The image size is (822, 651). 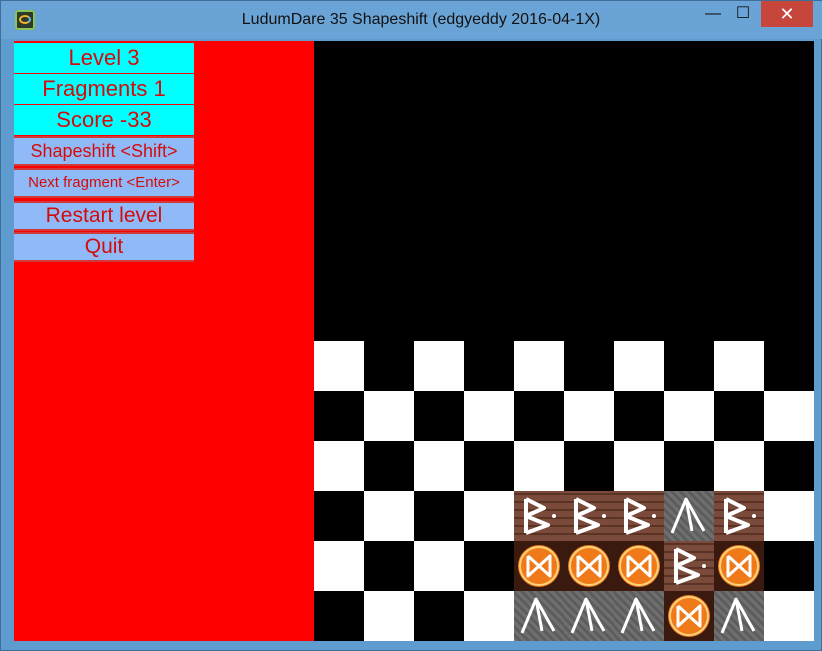 What do you see at coordinates (104, 58) in the screenshot?
I see `level-label: Level 3` at bounding box center [104, 58].